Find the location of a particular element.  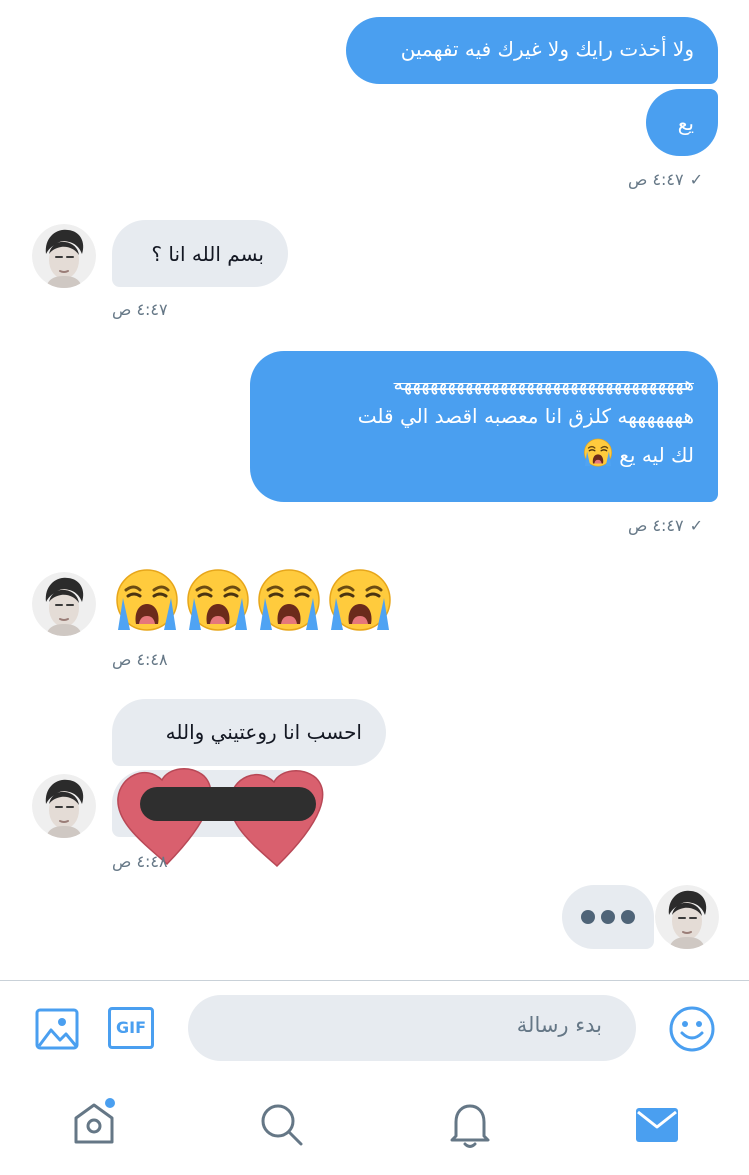

message-text-line: هههههههه كلزق انا معصبه اقصد الي قلت is located at coordinates (525, 416).